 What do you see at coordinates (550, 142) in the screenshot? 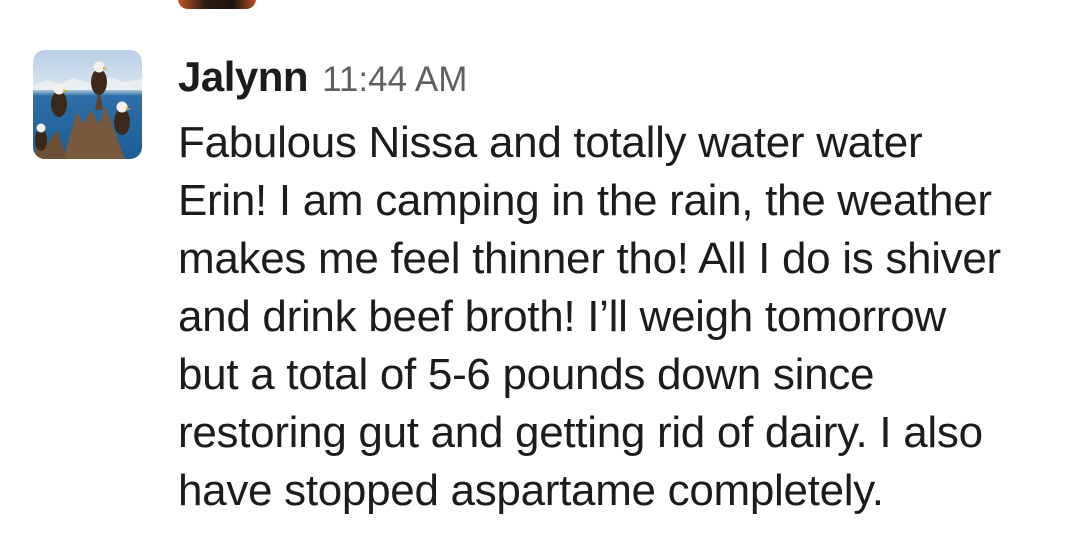
I see `message-line: Fabulous Nissa and totally water water` at bounding box center [550, 142].